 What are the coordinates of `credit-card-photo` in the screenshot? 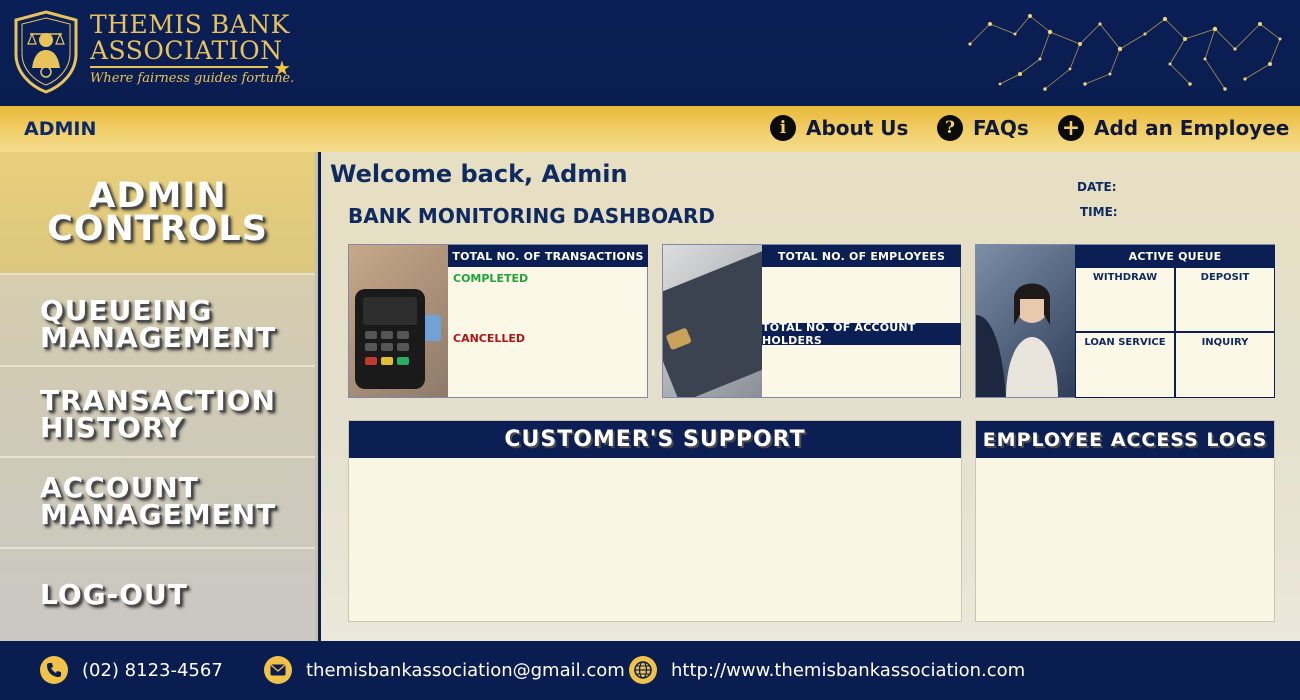 It's located at (712, 321).